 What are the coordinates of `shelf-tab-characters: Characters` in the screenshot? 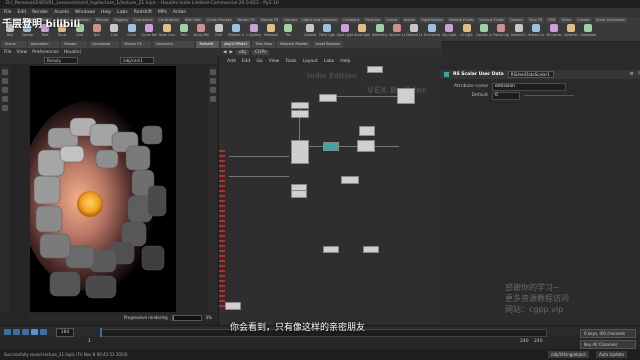 It's located at (143, 20).